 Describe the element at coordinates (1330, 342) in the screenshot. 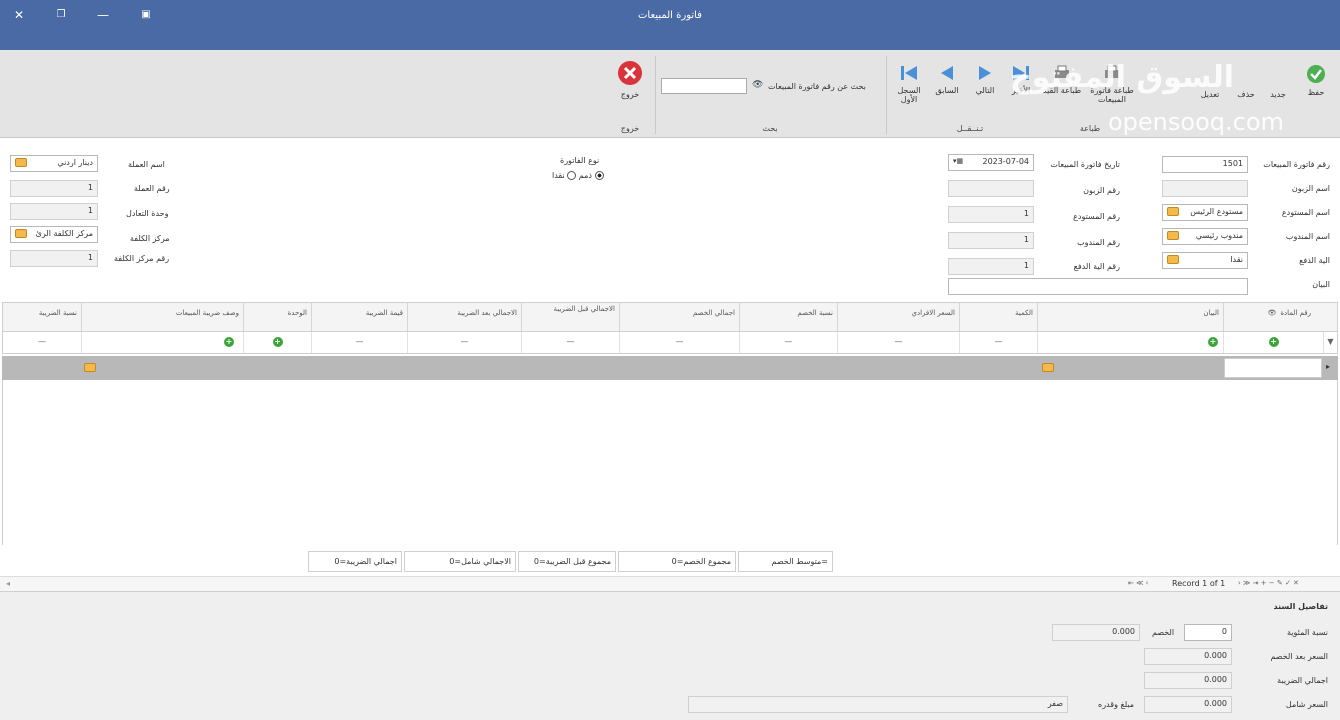

I see `filter-icon: ▼` at that location.